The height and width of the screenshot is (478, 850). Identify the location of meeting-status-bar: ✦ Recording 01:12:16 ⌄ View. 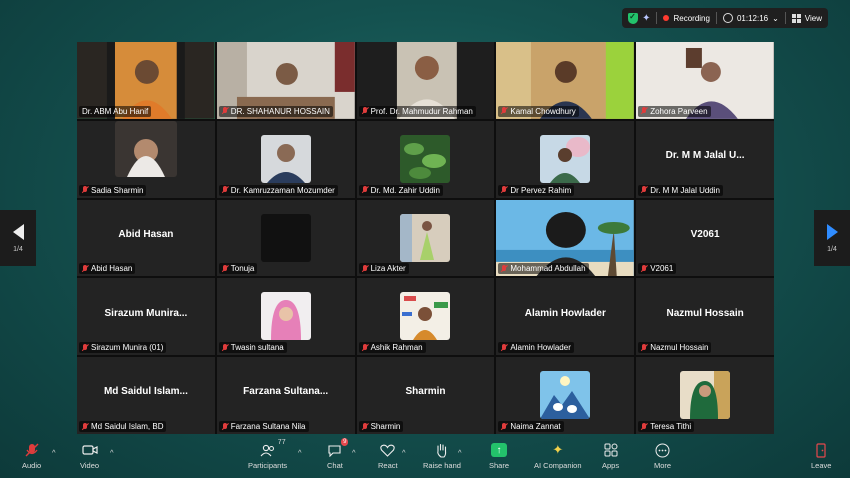
(725, 18).